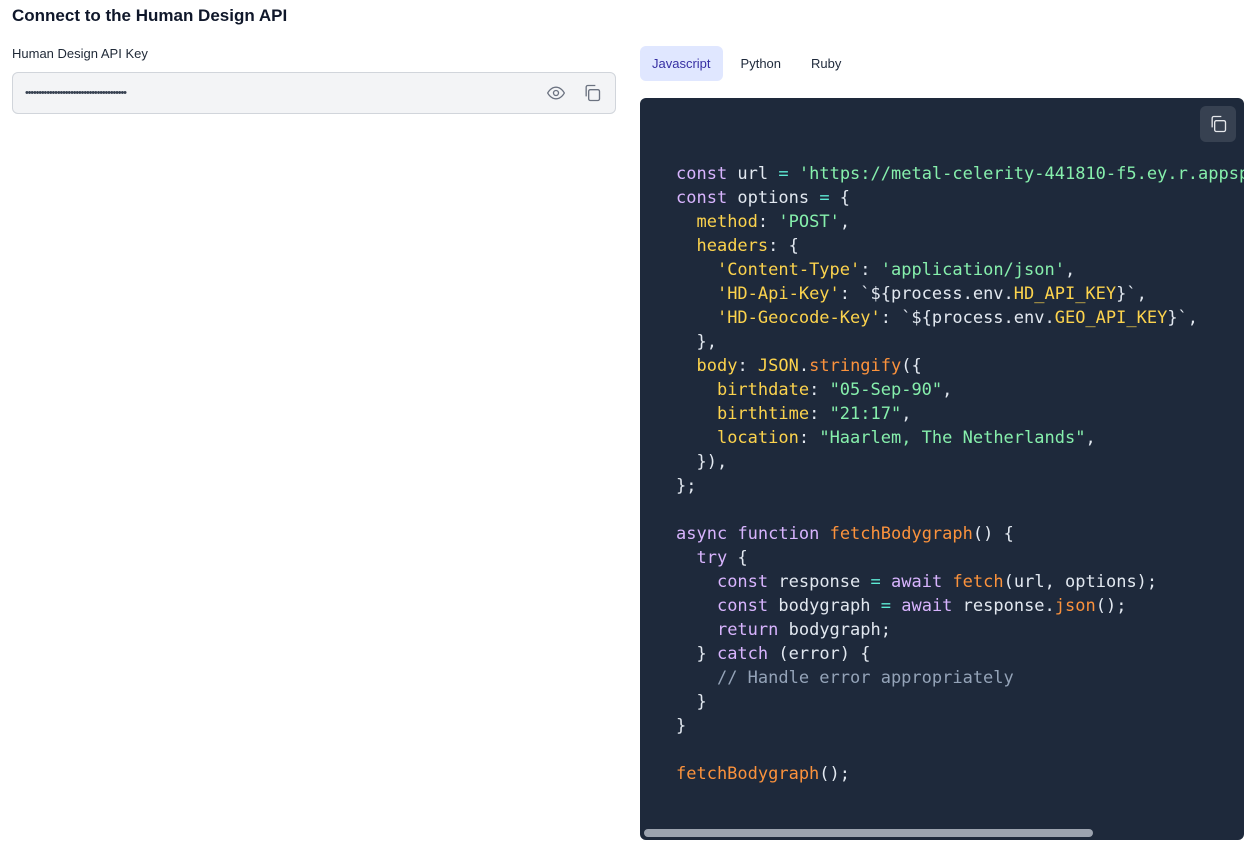 This screenshot has width=1260, height=853. What do you see at coordinates (556, 93) in the screenshot?
I see `eye-icon` at bounding box center [556, 93].